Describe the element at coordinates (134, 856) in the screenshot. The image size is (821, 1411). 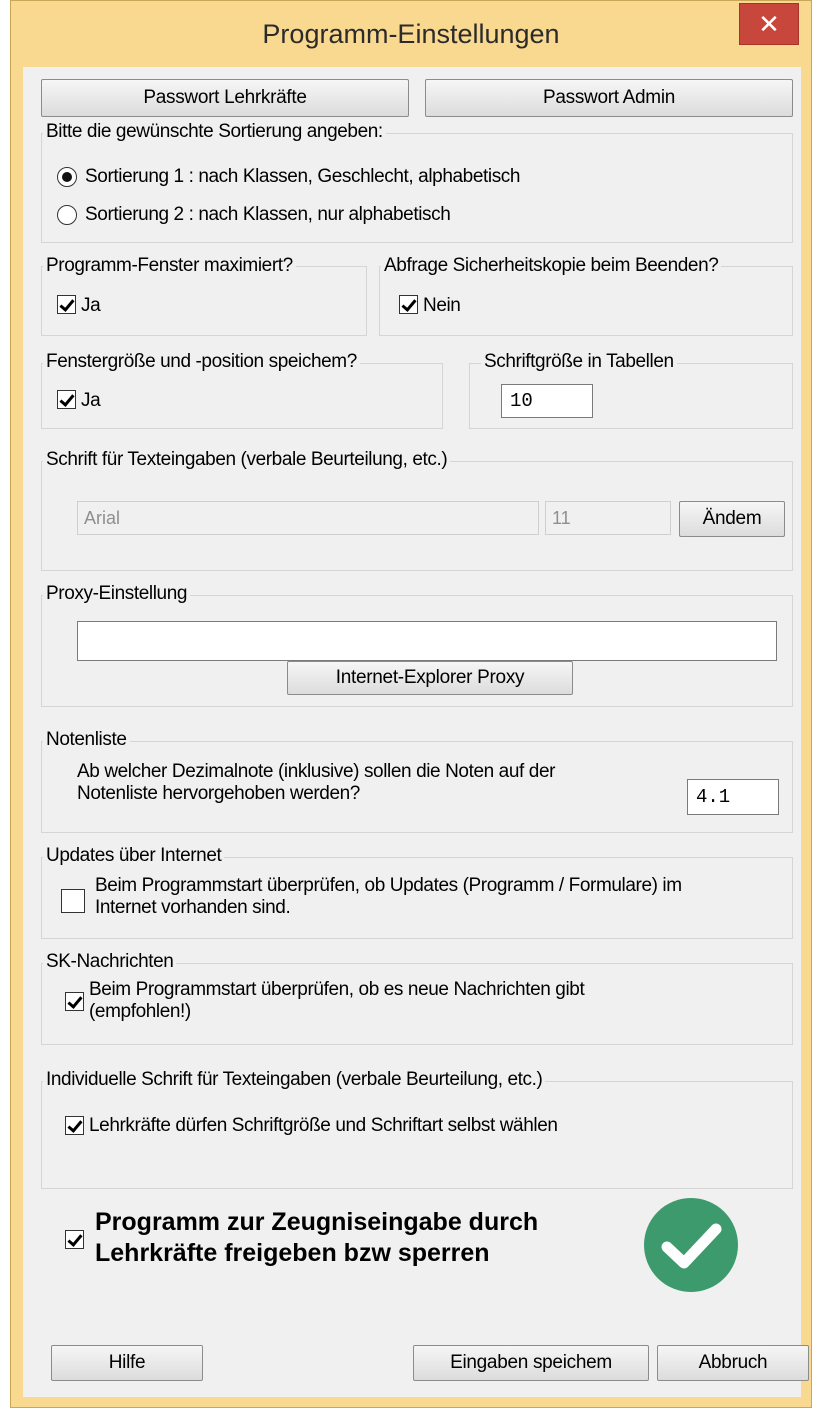
I see `updates-label: Updates über Internet` at that location.